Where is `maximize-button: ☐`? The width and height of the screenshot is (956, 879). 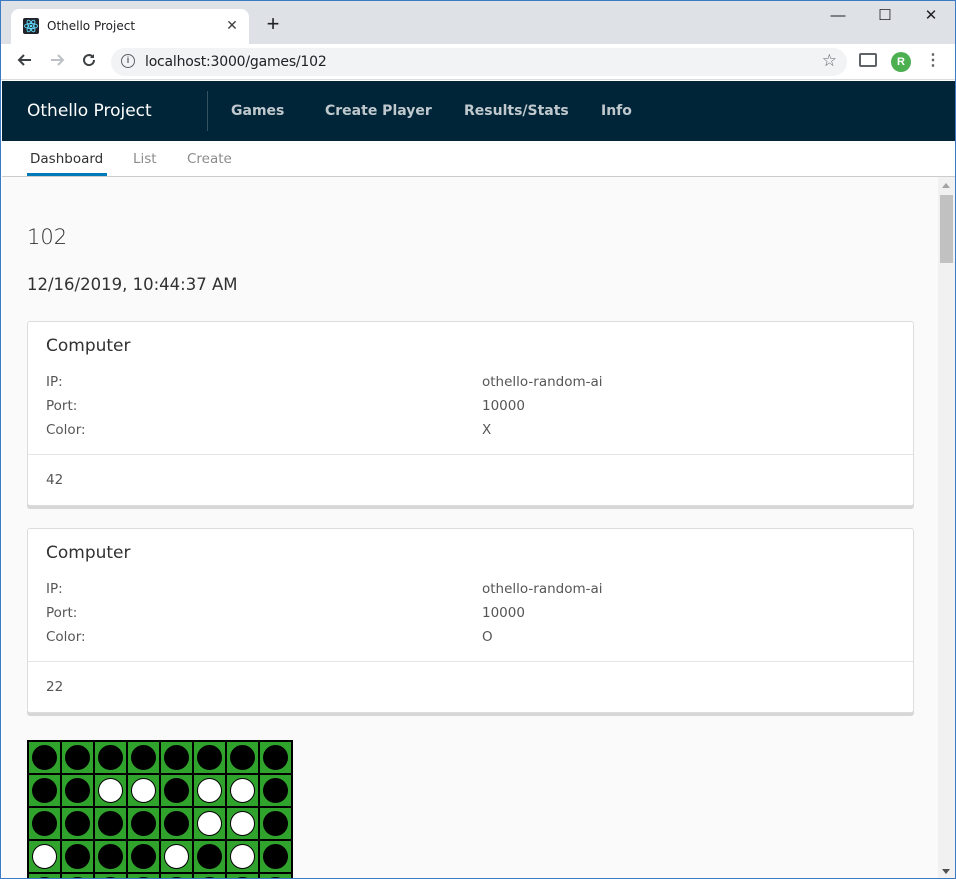 maximize-button: ☐ is located at coordinates (885, 17).